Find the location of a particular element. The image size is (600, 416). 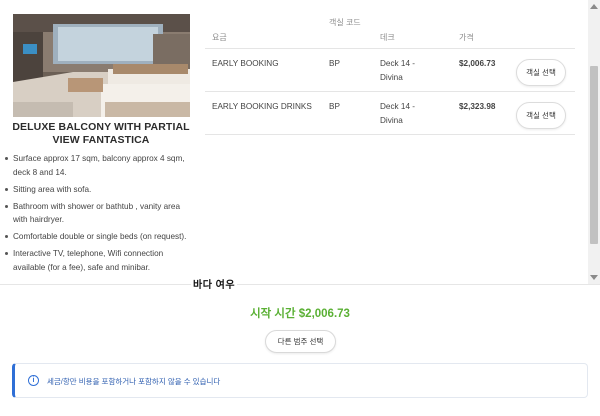

cabin-photo-illustration is located at coordinates (101, 65).